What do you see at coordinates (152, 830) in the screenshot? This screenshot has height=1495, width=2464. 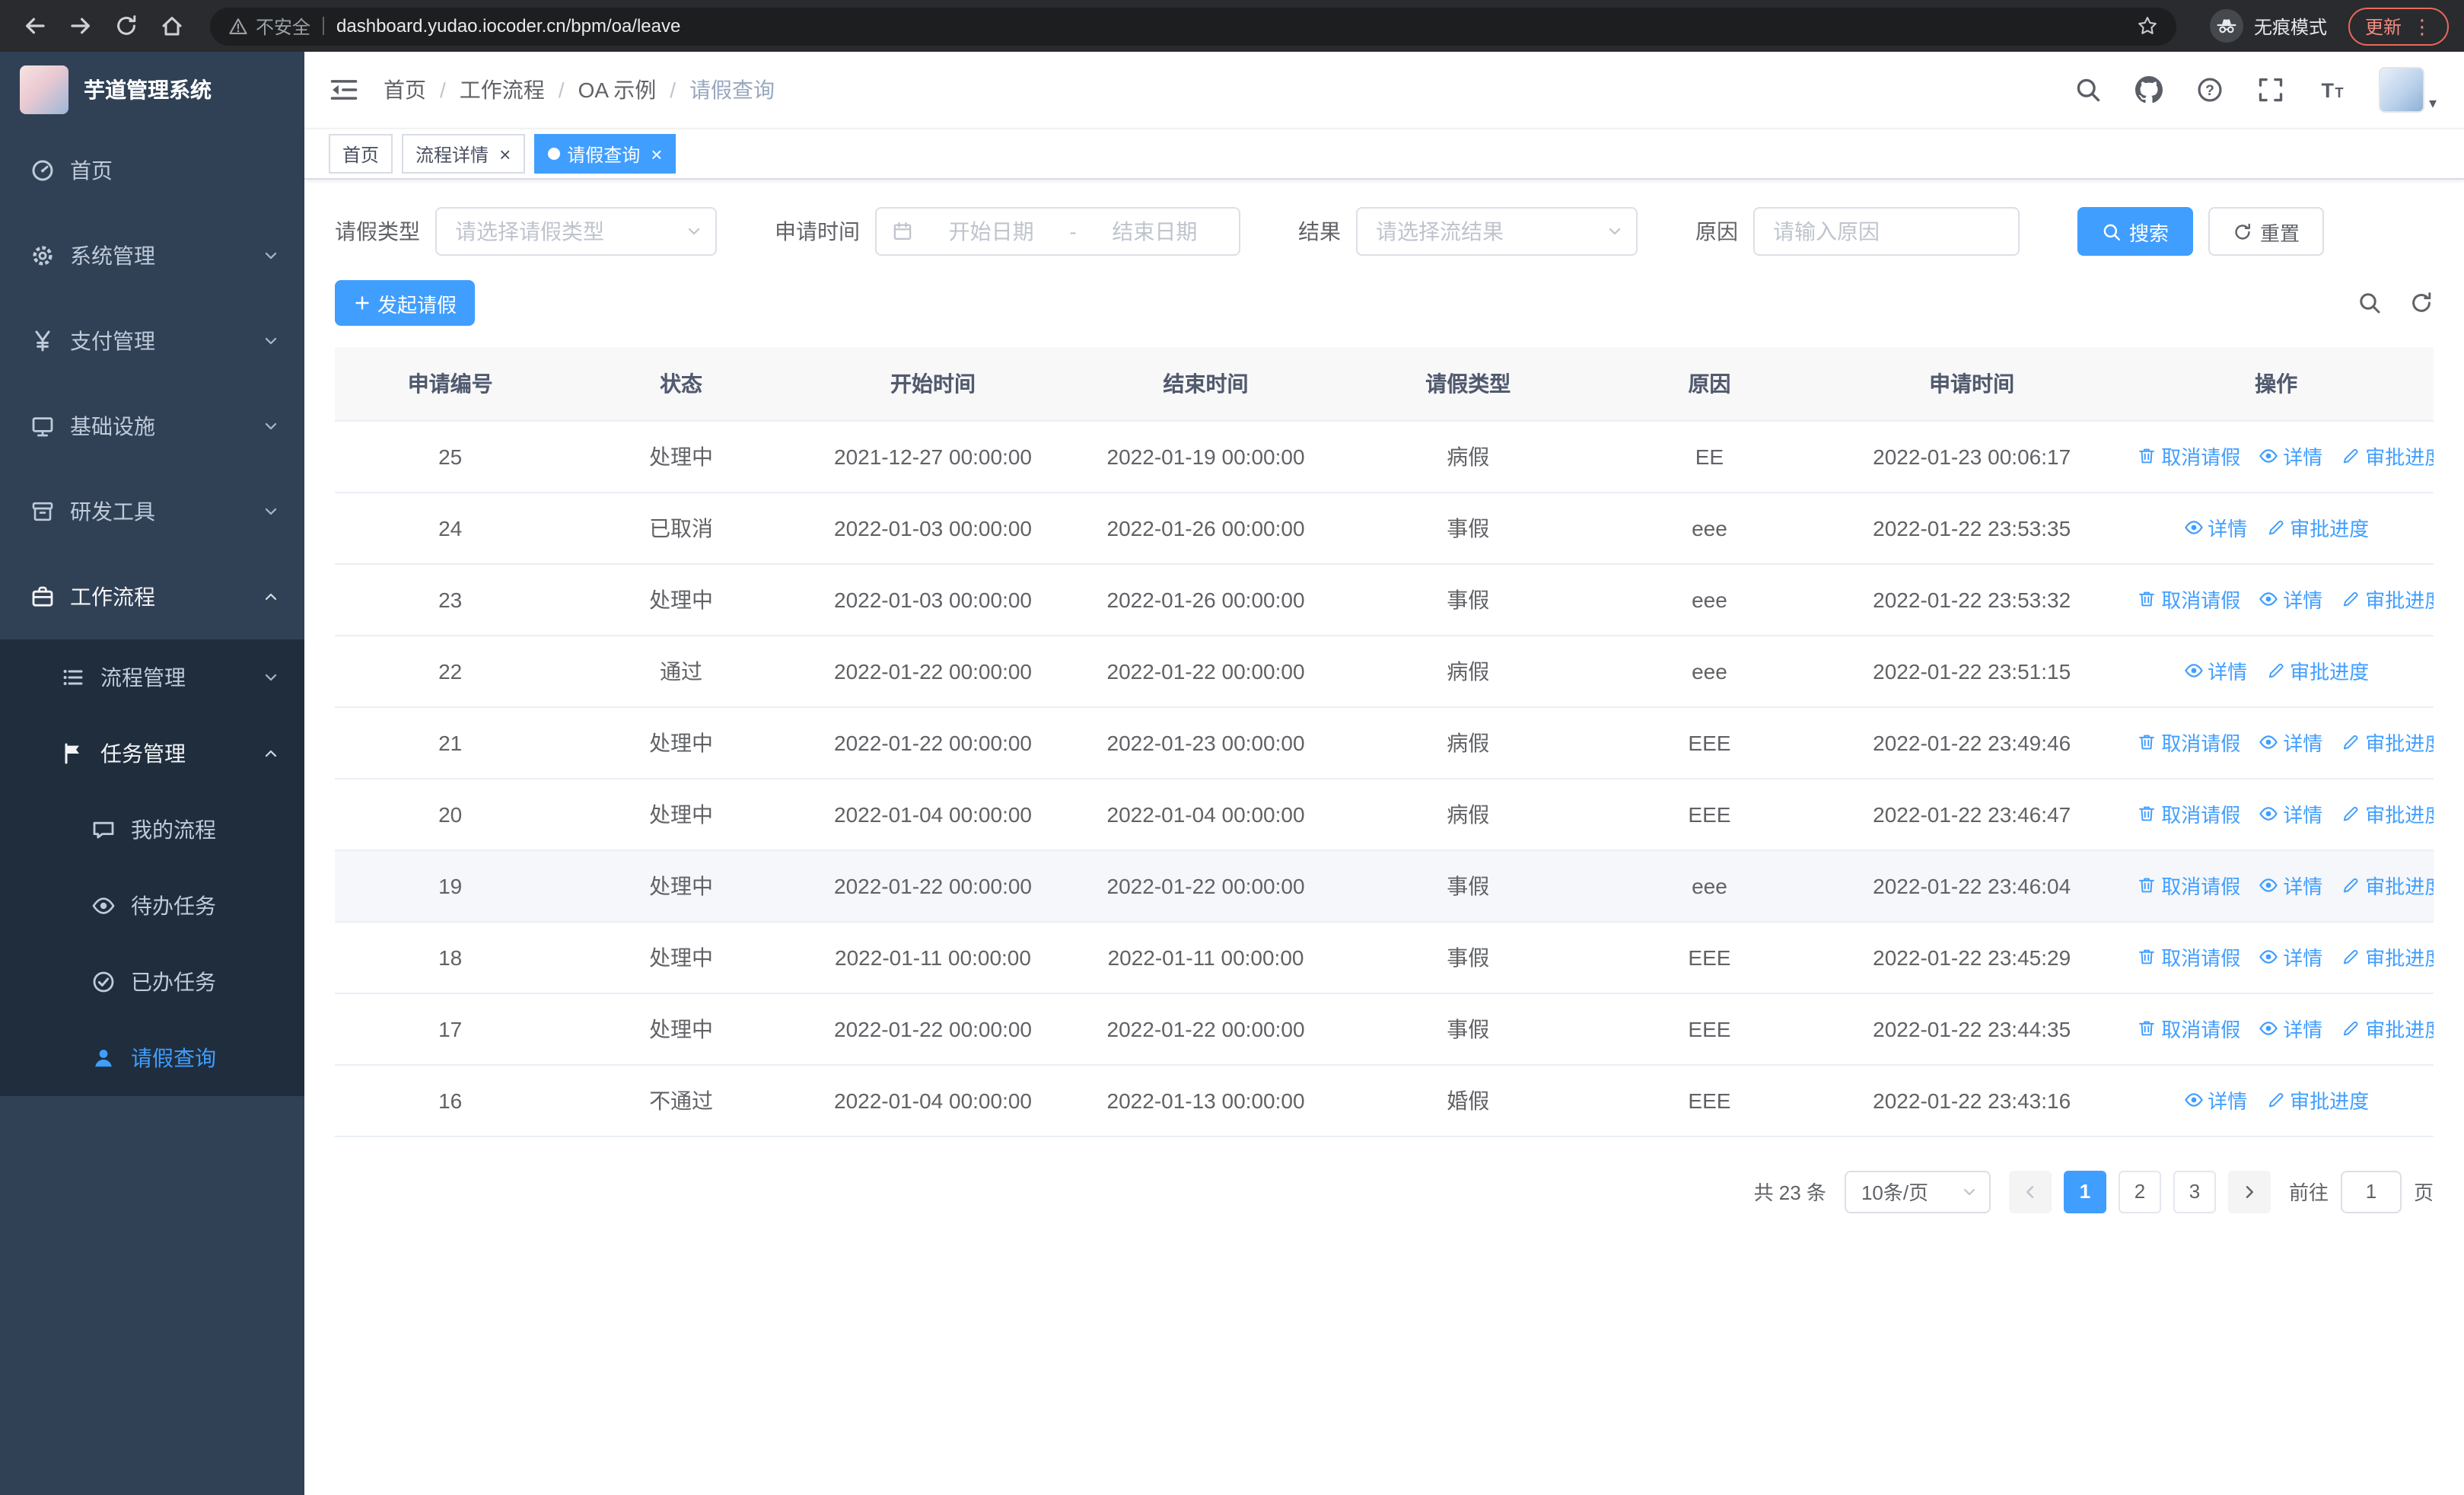 I see `sidebar-item-9: 我的流程` at bounding box center [152, 830].